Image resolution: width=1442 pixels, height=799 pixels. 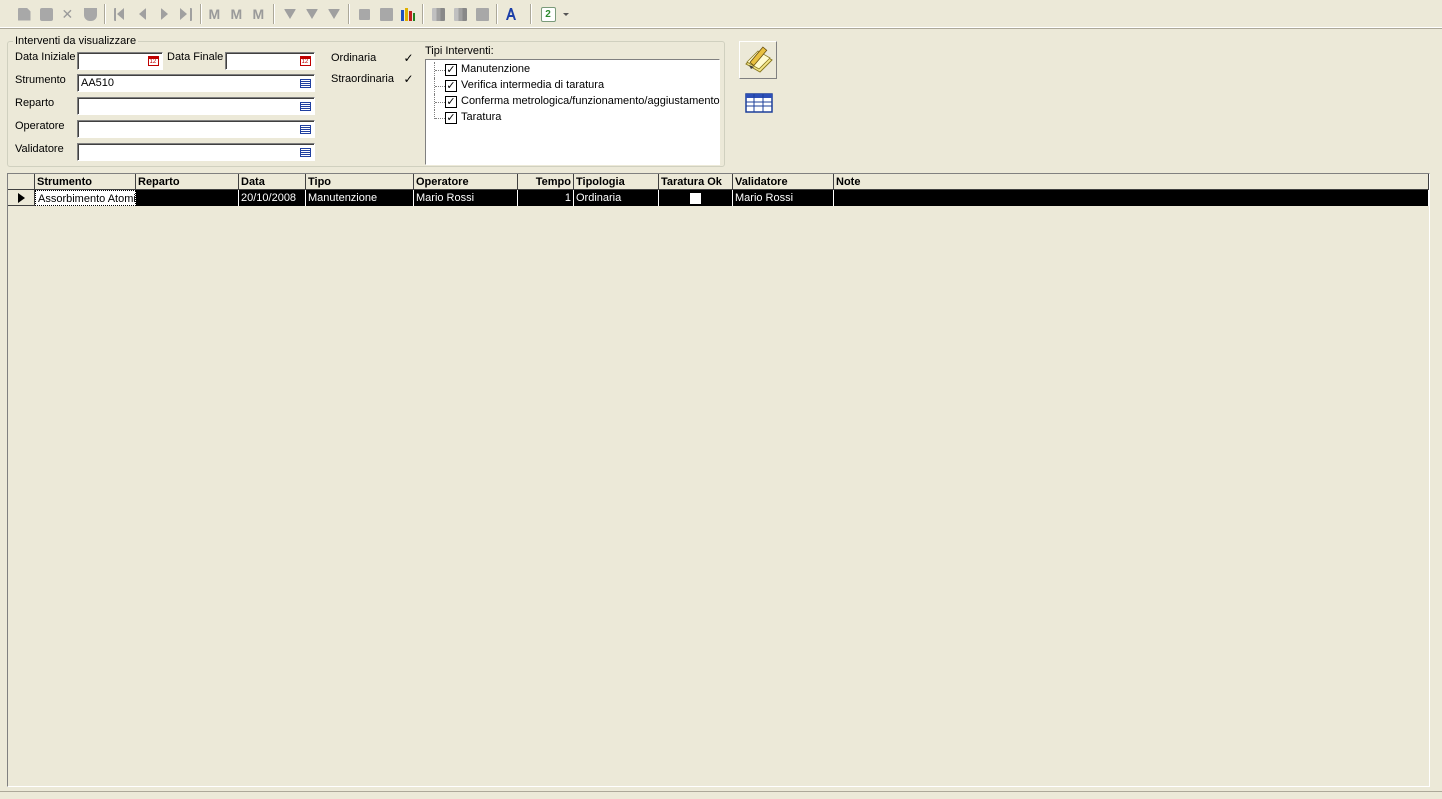 I want to click on cell-operatore: Mario Rossi, so click(x=466, y=198).